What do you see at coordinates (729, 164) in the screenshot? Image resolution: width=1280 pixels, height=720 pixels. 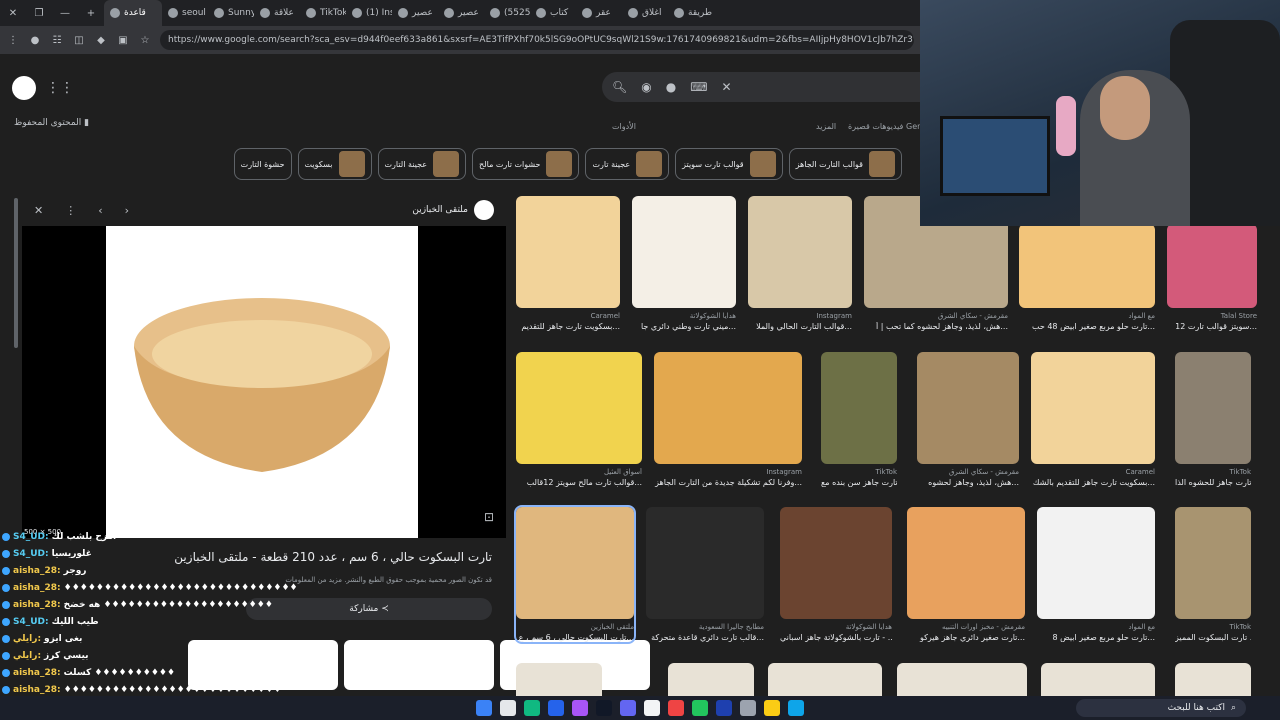 I see `chip: قوالب تارت سويتز` at bounding box center [729, 164].